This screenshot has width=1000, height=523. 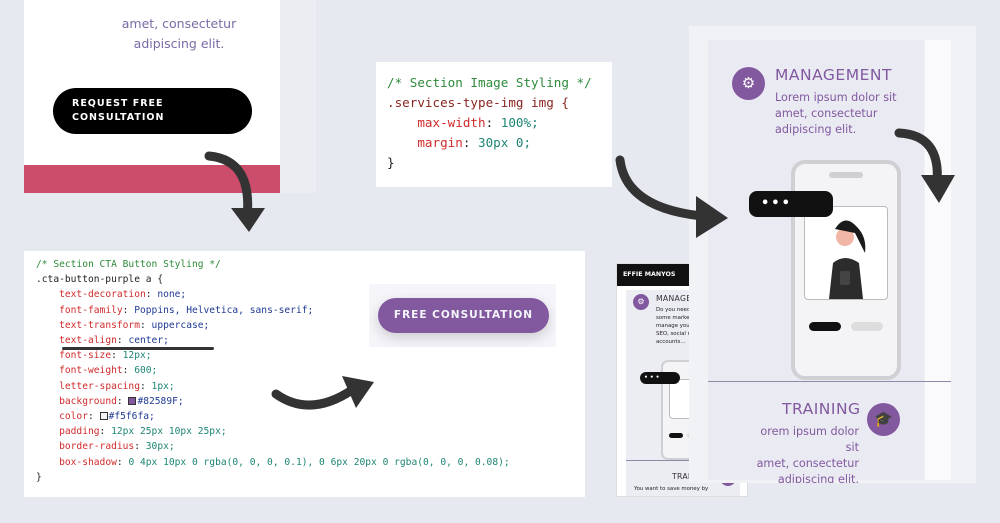 What do you see at coordinates (224, 310) in the screenshot?
I see `code-value: Poppins, Helvetica, sans-serif;` at bounding box center [224, 310].